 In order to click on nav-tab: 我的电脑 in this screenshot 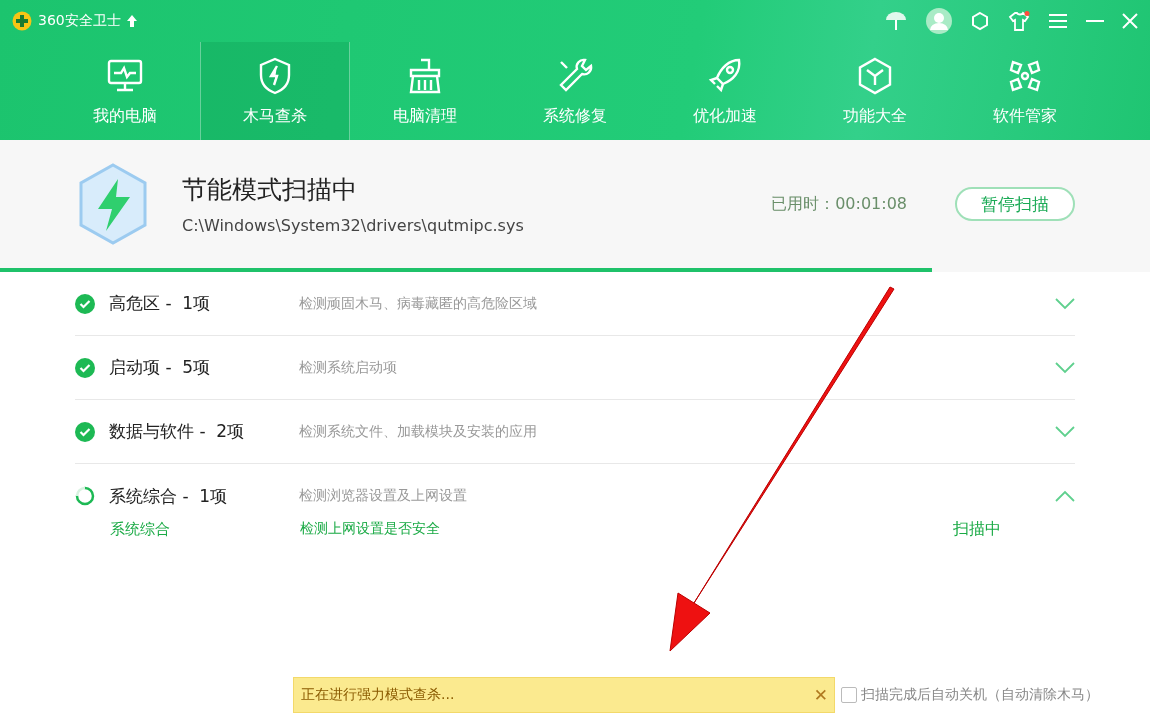, I will do `click(125, 91)`.